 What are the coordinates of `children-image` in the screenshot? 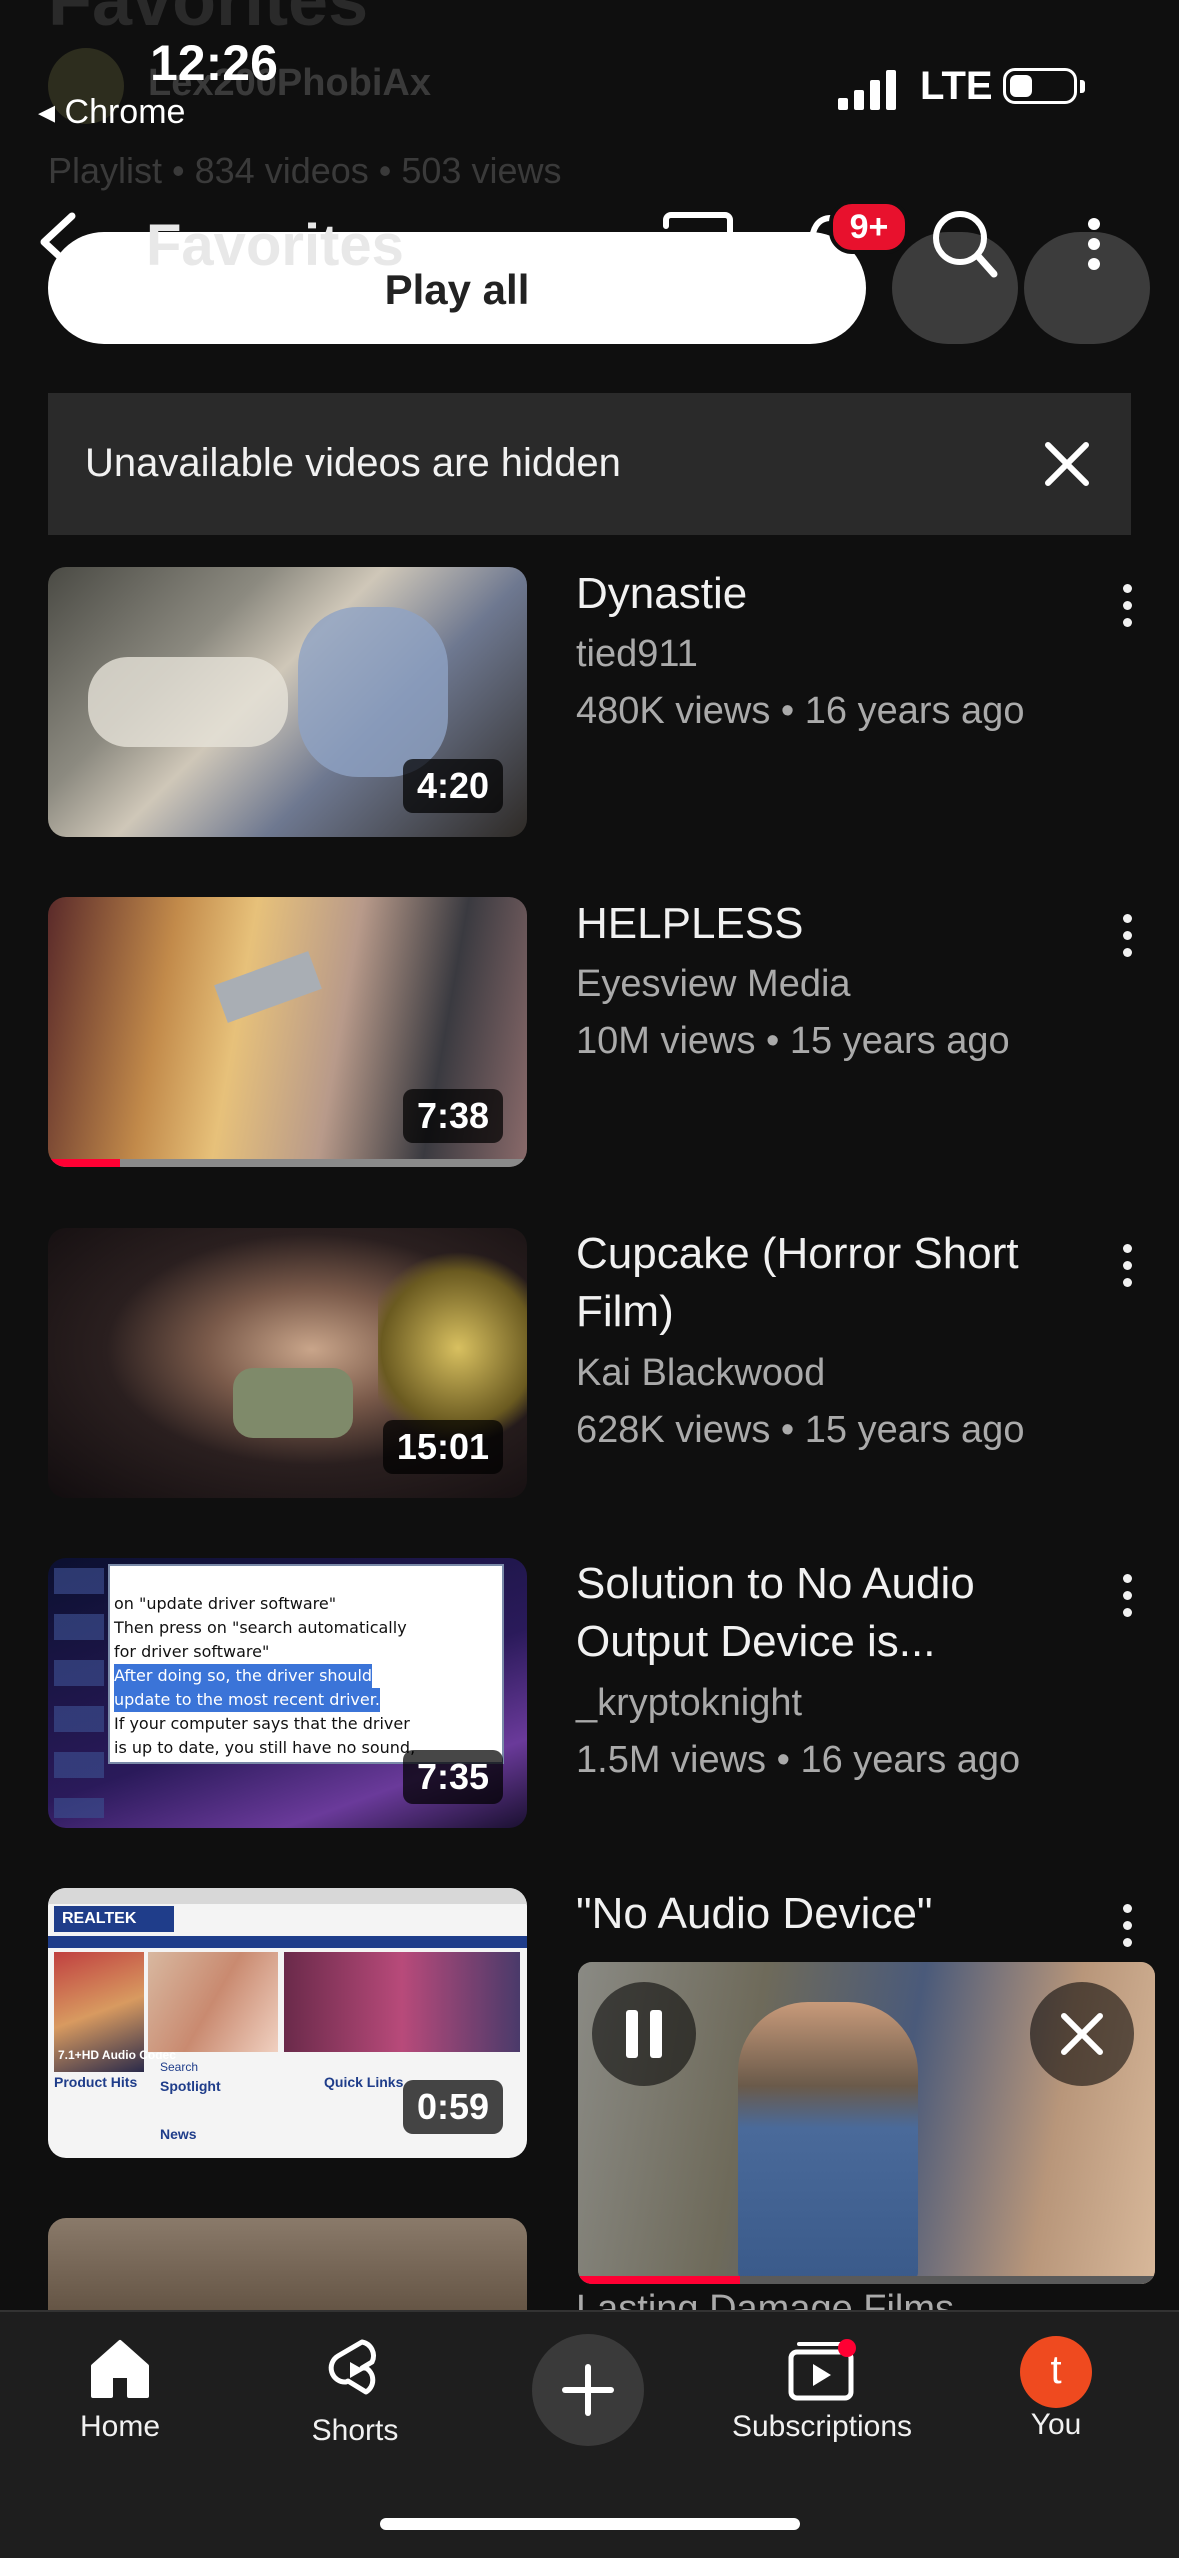 It's located at (213, 2002).